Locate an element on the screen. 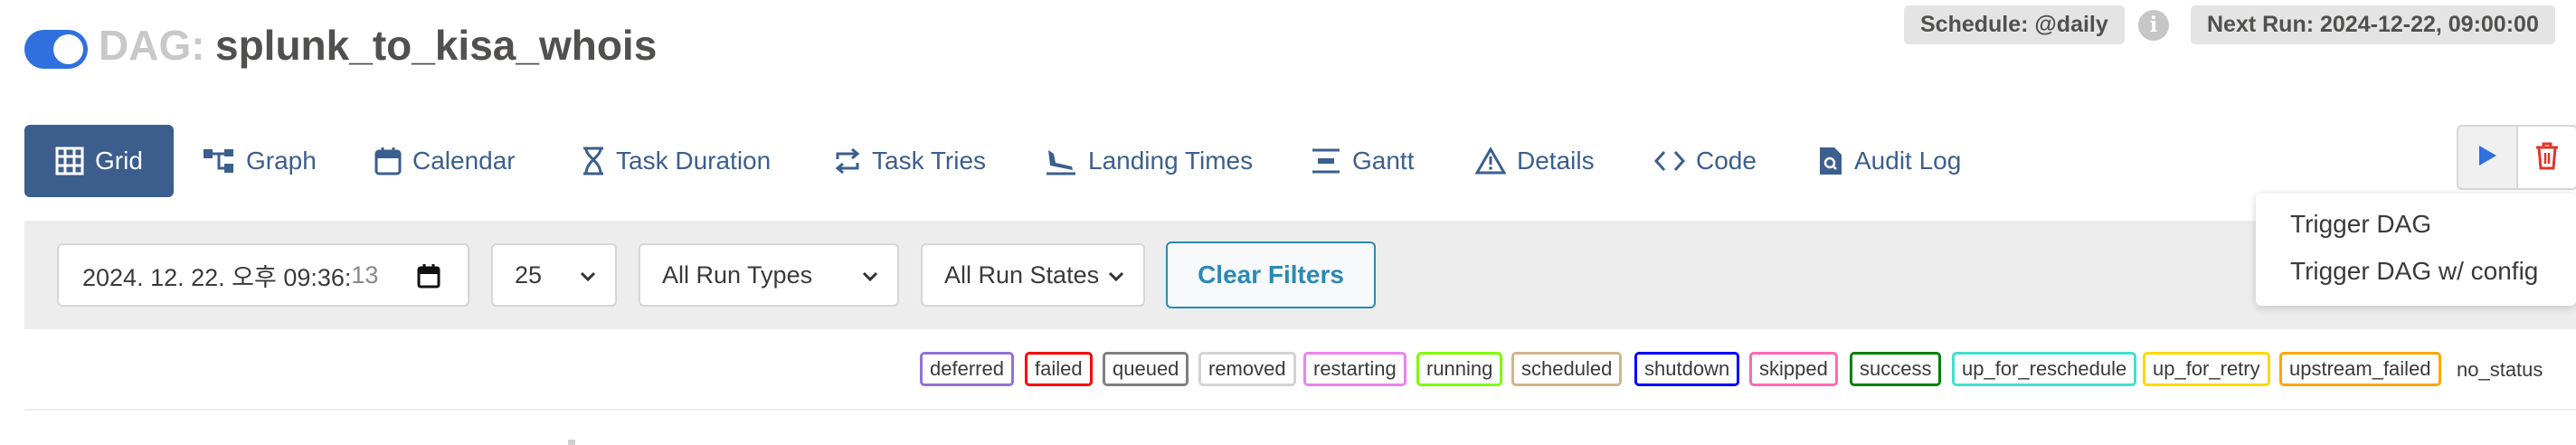 This screenshot has width=2576, height=445. grid-start-mark is located at coordinates (571, 442).